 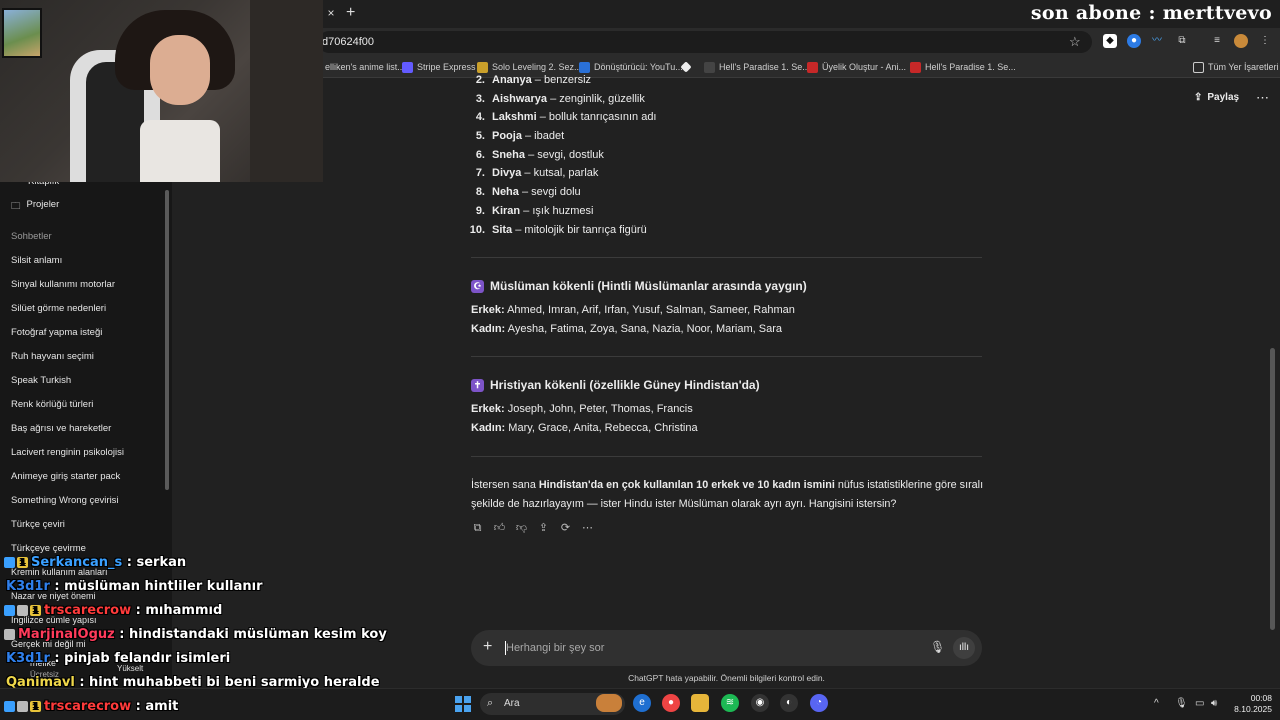 I want to click on add-attachment-icon: +, so click(x=487, y=647).